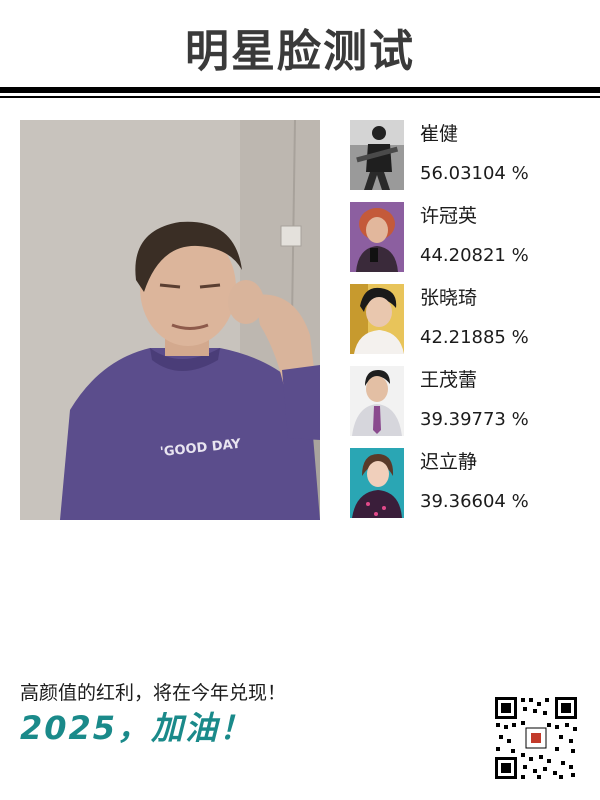 The height and width of the screenshot is (800, 600). Describe the element at coordinates (470, 483) in the screenshot. I see `result-item: 迟立静 39.36604 %` at that location.